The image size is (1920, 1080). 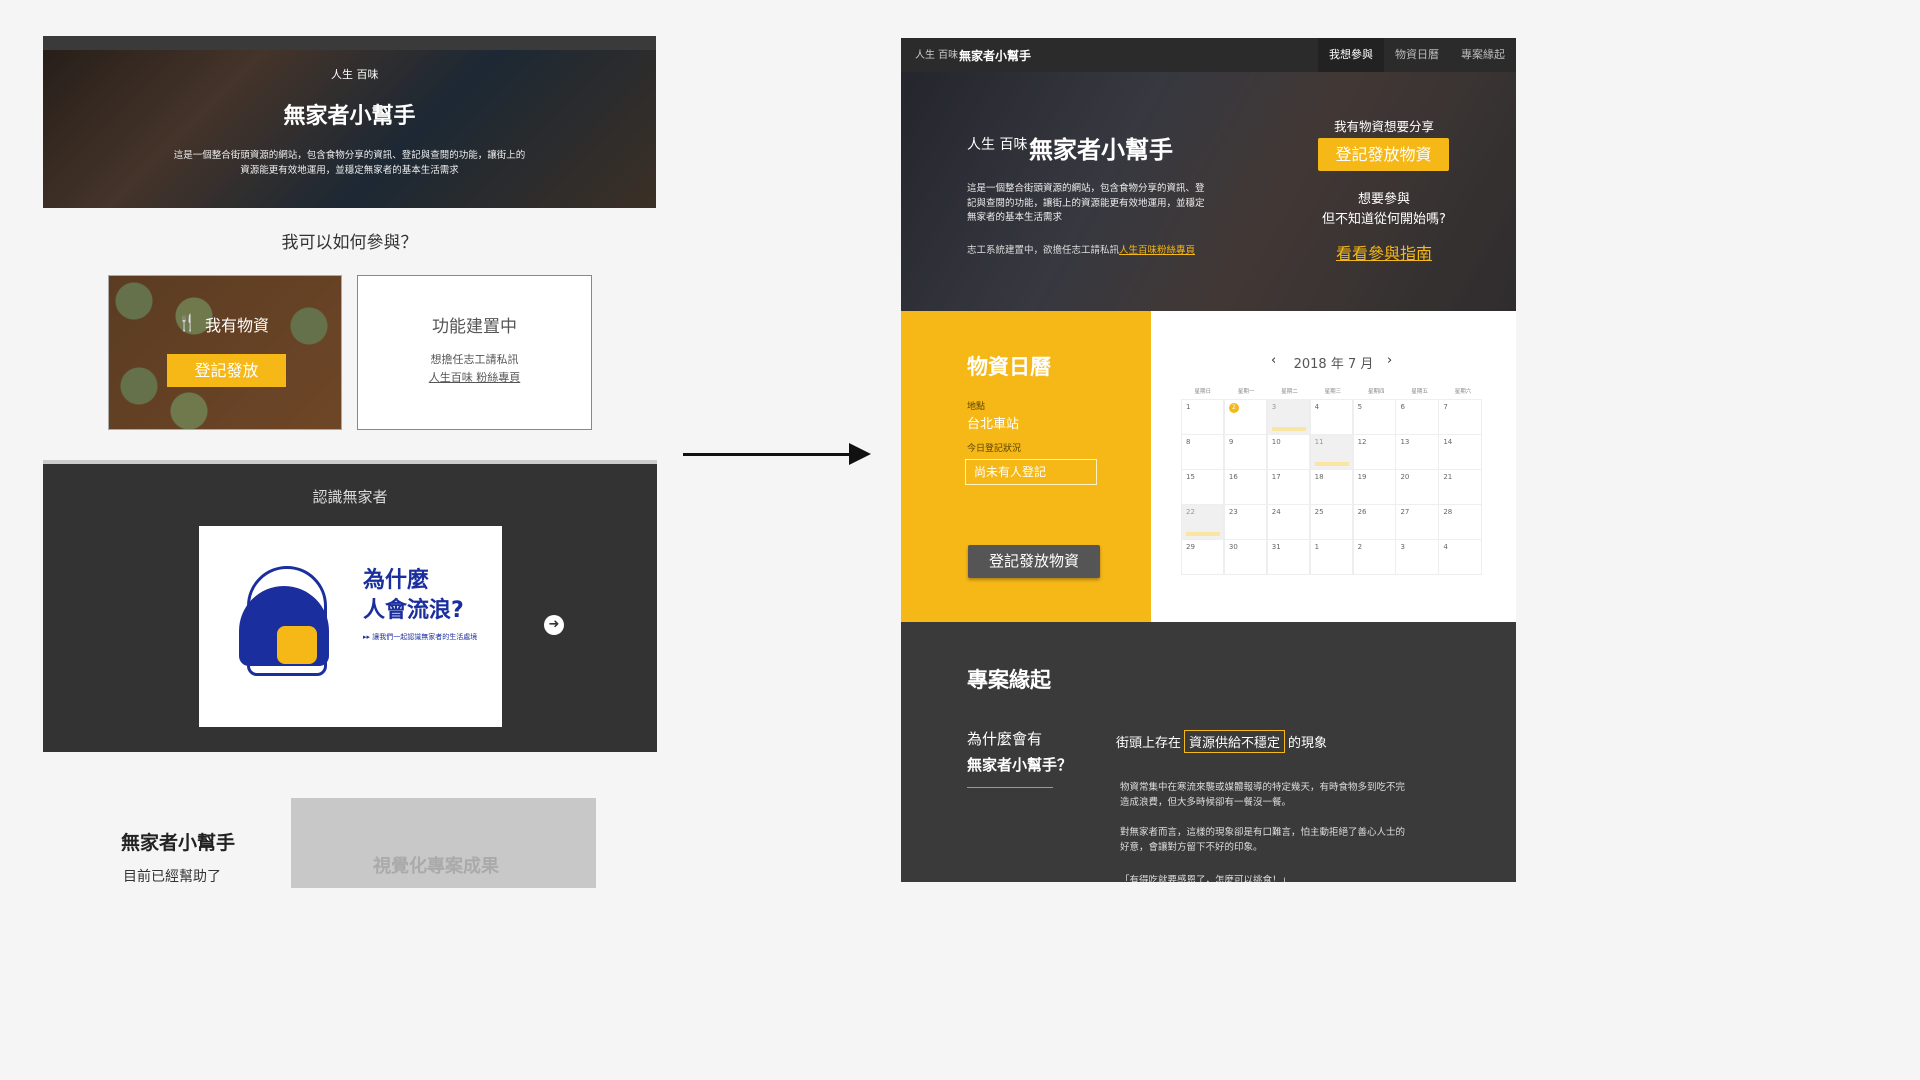 I want to click on poster-subtitle: ▸▸ 讓我們一起認識無家者的生活處境, so click(x=420, y=637).